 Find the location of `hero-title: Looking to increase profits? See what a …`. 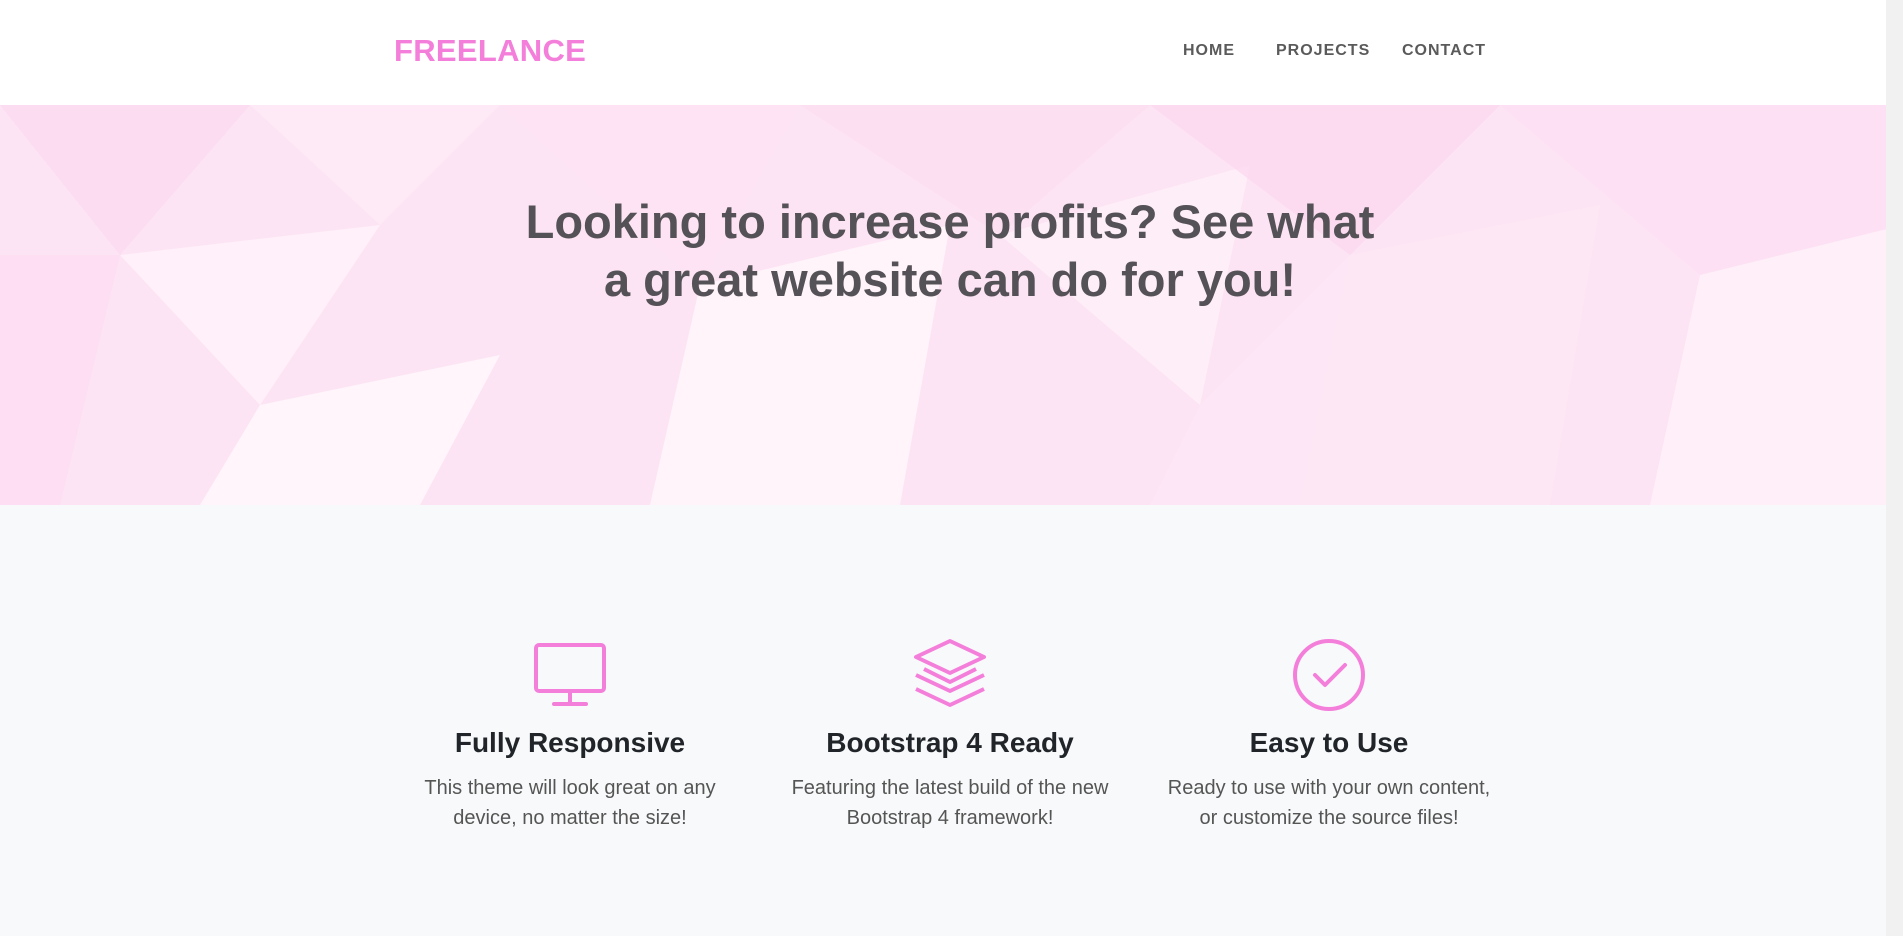

hero-title: Looking to increase profits? See what a … is located at coordinates (950, 251).